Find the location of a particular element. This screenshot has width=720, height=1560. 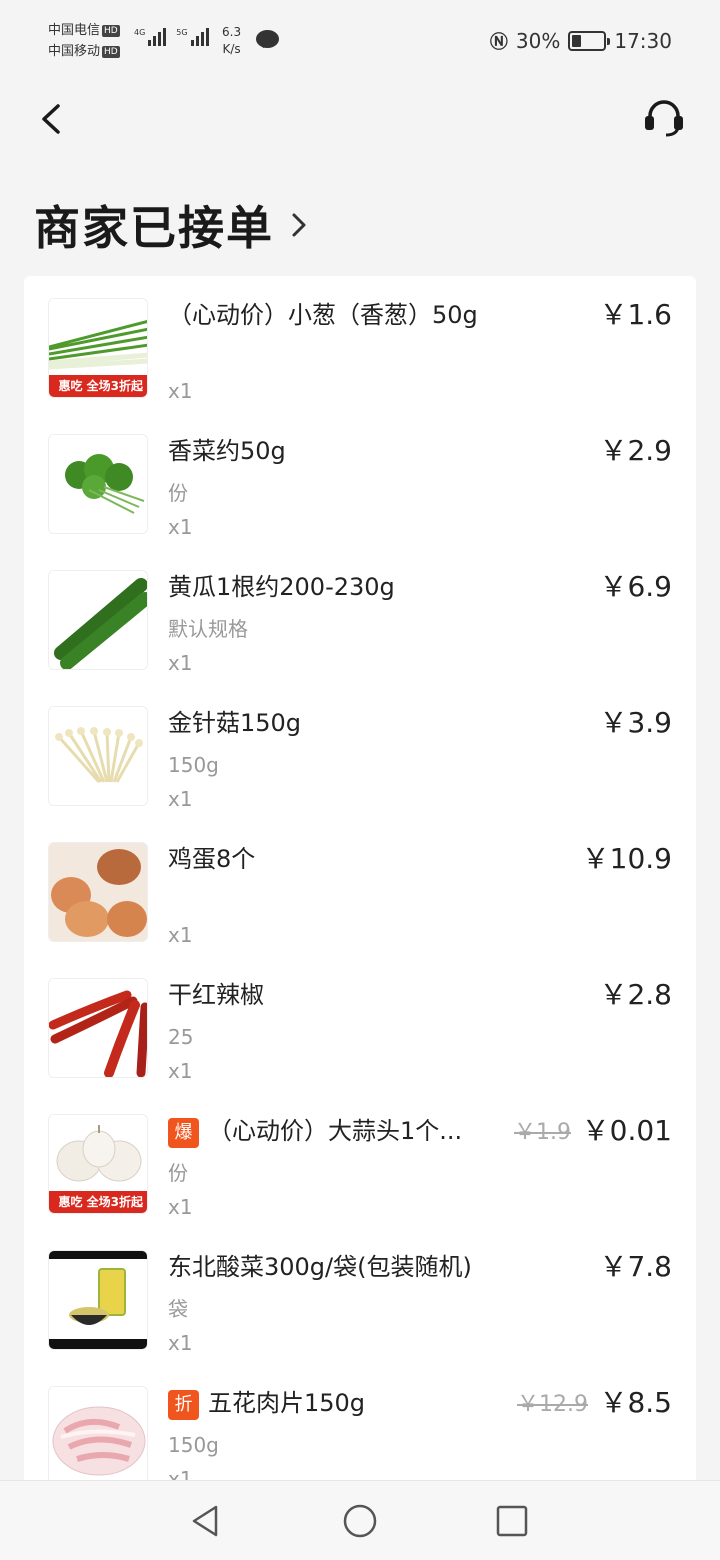

chevron-left-icon is located at coordinates (52, 119).